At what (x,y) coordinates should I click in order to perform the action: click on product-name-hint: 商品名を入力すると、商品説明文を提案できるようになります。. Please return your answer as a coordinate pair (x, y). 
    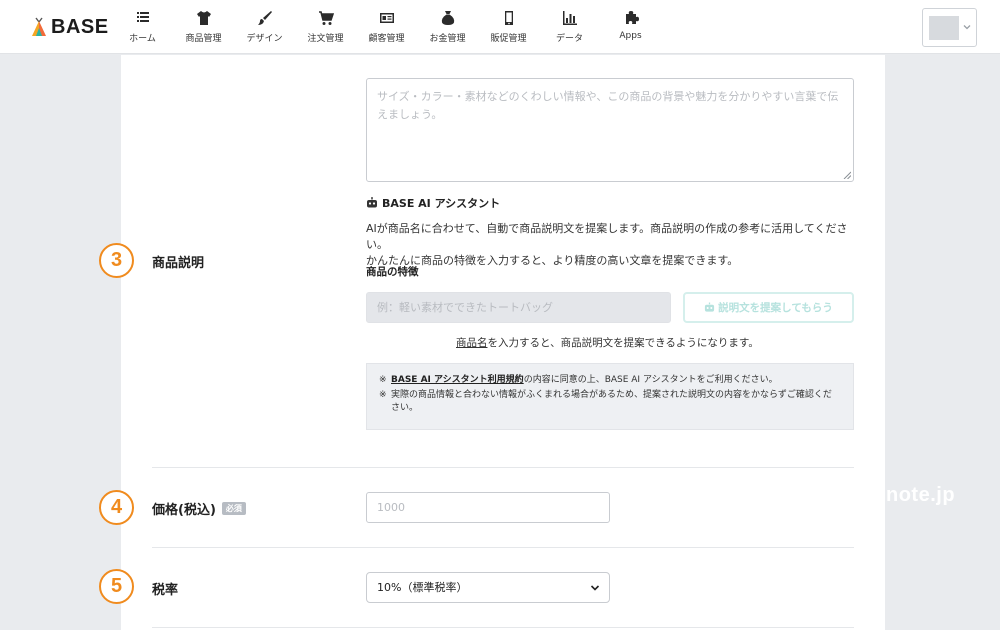
    Looking at the image, I should click on (607, 342).